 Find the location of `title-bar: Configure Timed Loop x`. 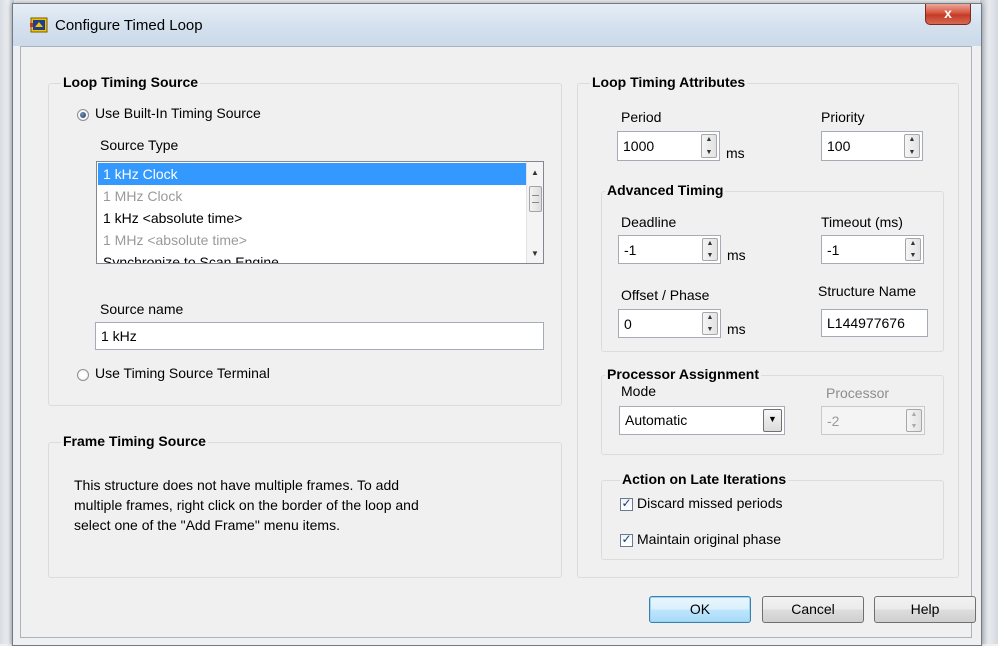

title-bar: Configure Timed Loop x is located at coordinates (497, 25).